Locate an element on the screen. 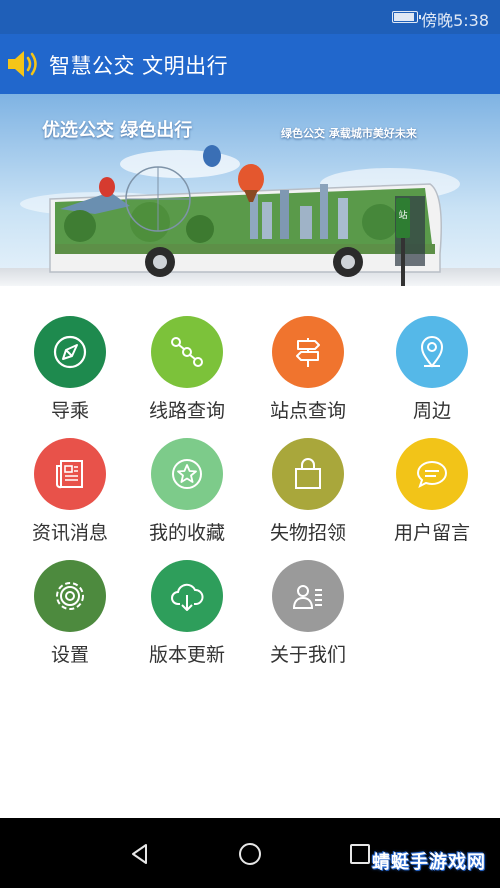 The image size is (500, 888). status-bar: 傍晚5:38 is located at coordinates (250, 17).